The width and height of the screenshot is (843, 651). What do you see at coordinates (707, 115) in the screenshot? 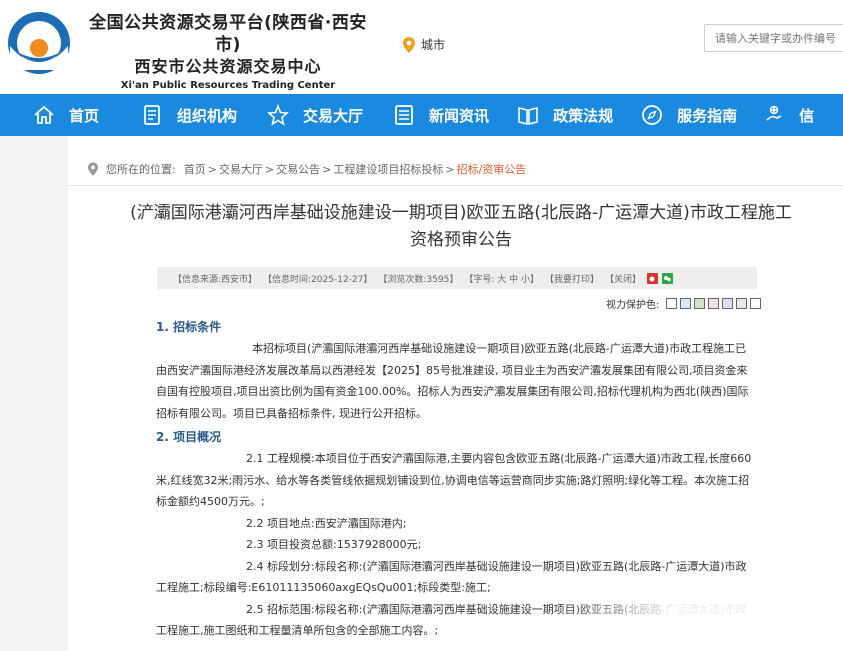
I see `nav-item-label: 服务指南` at bounding box center [707, 115].